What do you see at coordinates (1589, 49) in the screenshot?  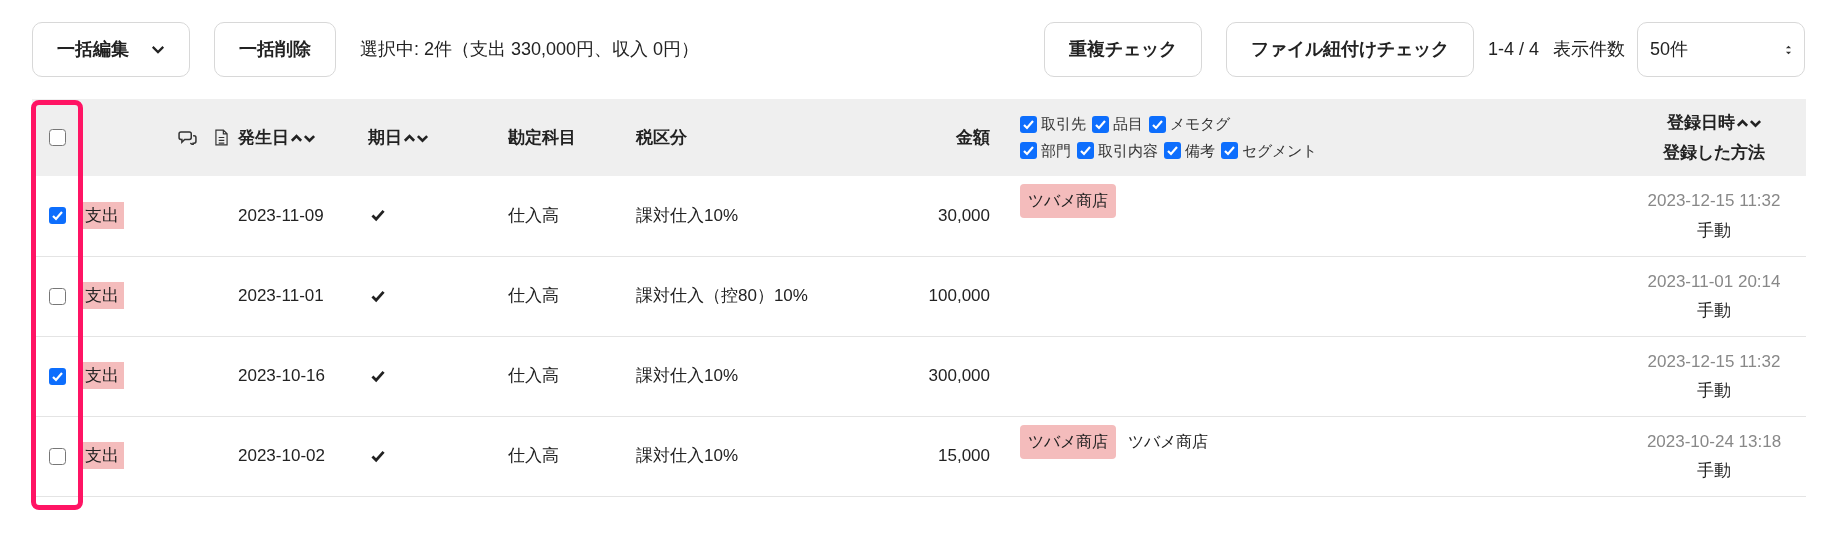 I see `per-page-label: 表示件数` at bounding box center [1589, 49].